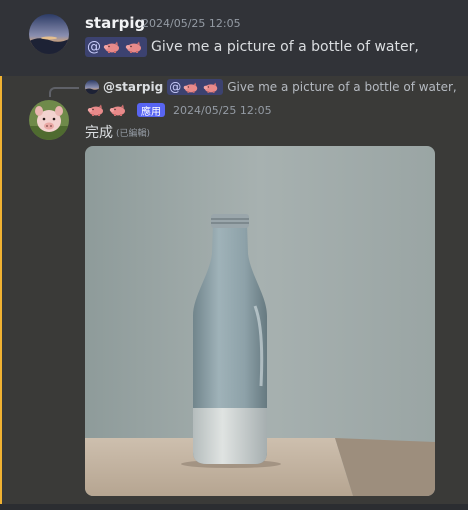 This screenshot has height=510, width=468. What do you see at coordinates (92, 87) in the screenshot?
I see `mini-avatar-sunset-icon` at bounding box center [92, 87].